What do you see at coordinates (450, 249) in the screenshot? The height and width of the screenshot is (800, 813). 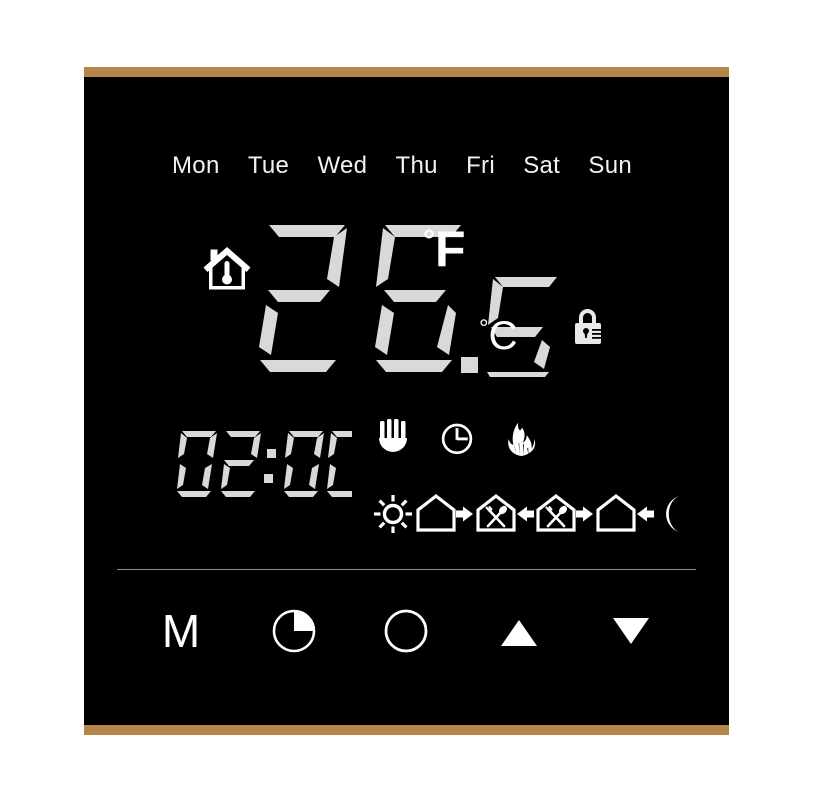 I see `fahrenheit-letter: F` at bounding box center [450, 249].